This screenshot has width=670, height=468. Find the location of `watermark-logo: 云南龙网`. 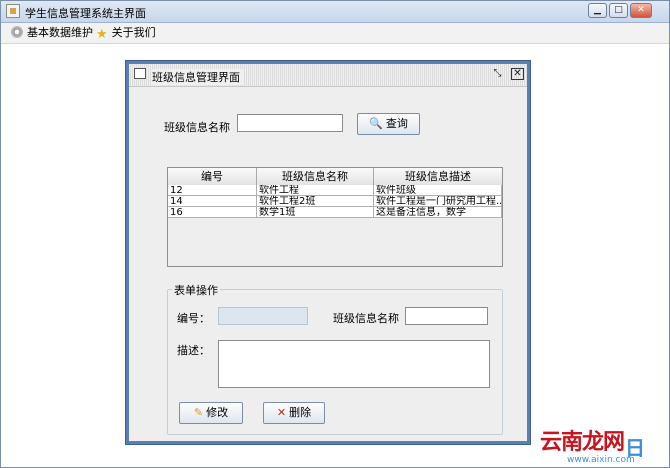

watermark-logo: 云南龙网 is located at coordinates (582, 442).